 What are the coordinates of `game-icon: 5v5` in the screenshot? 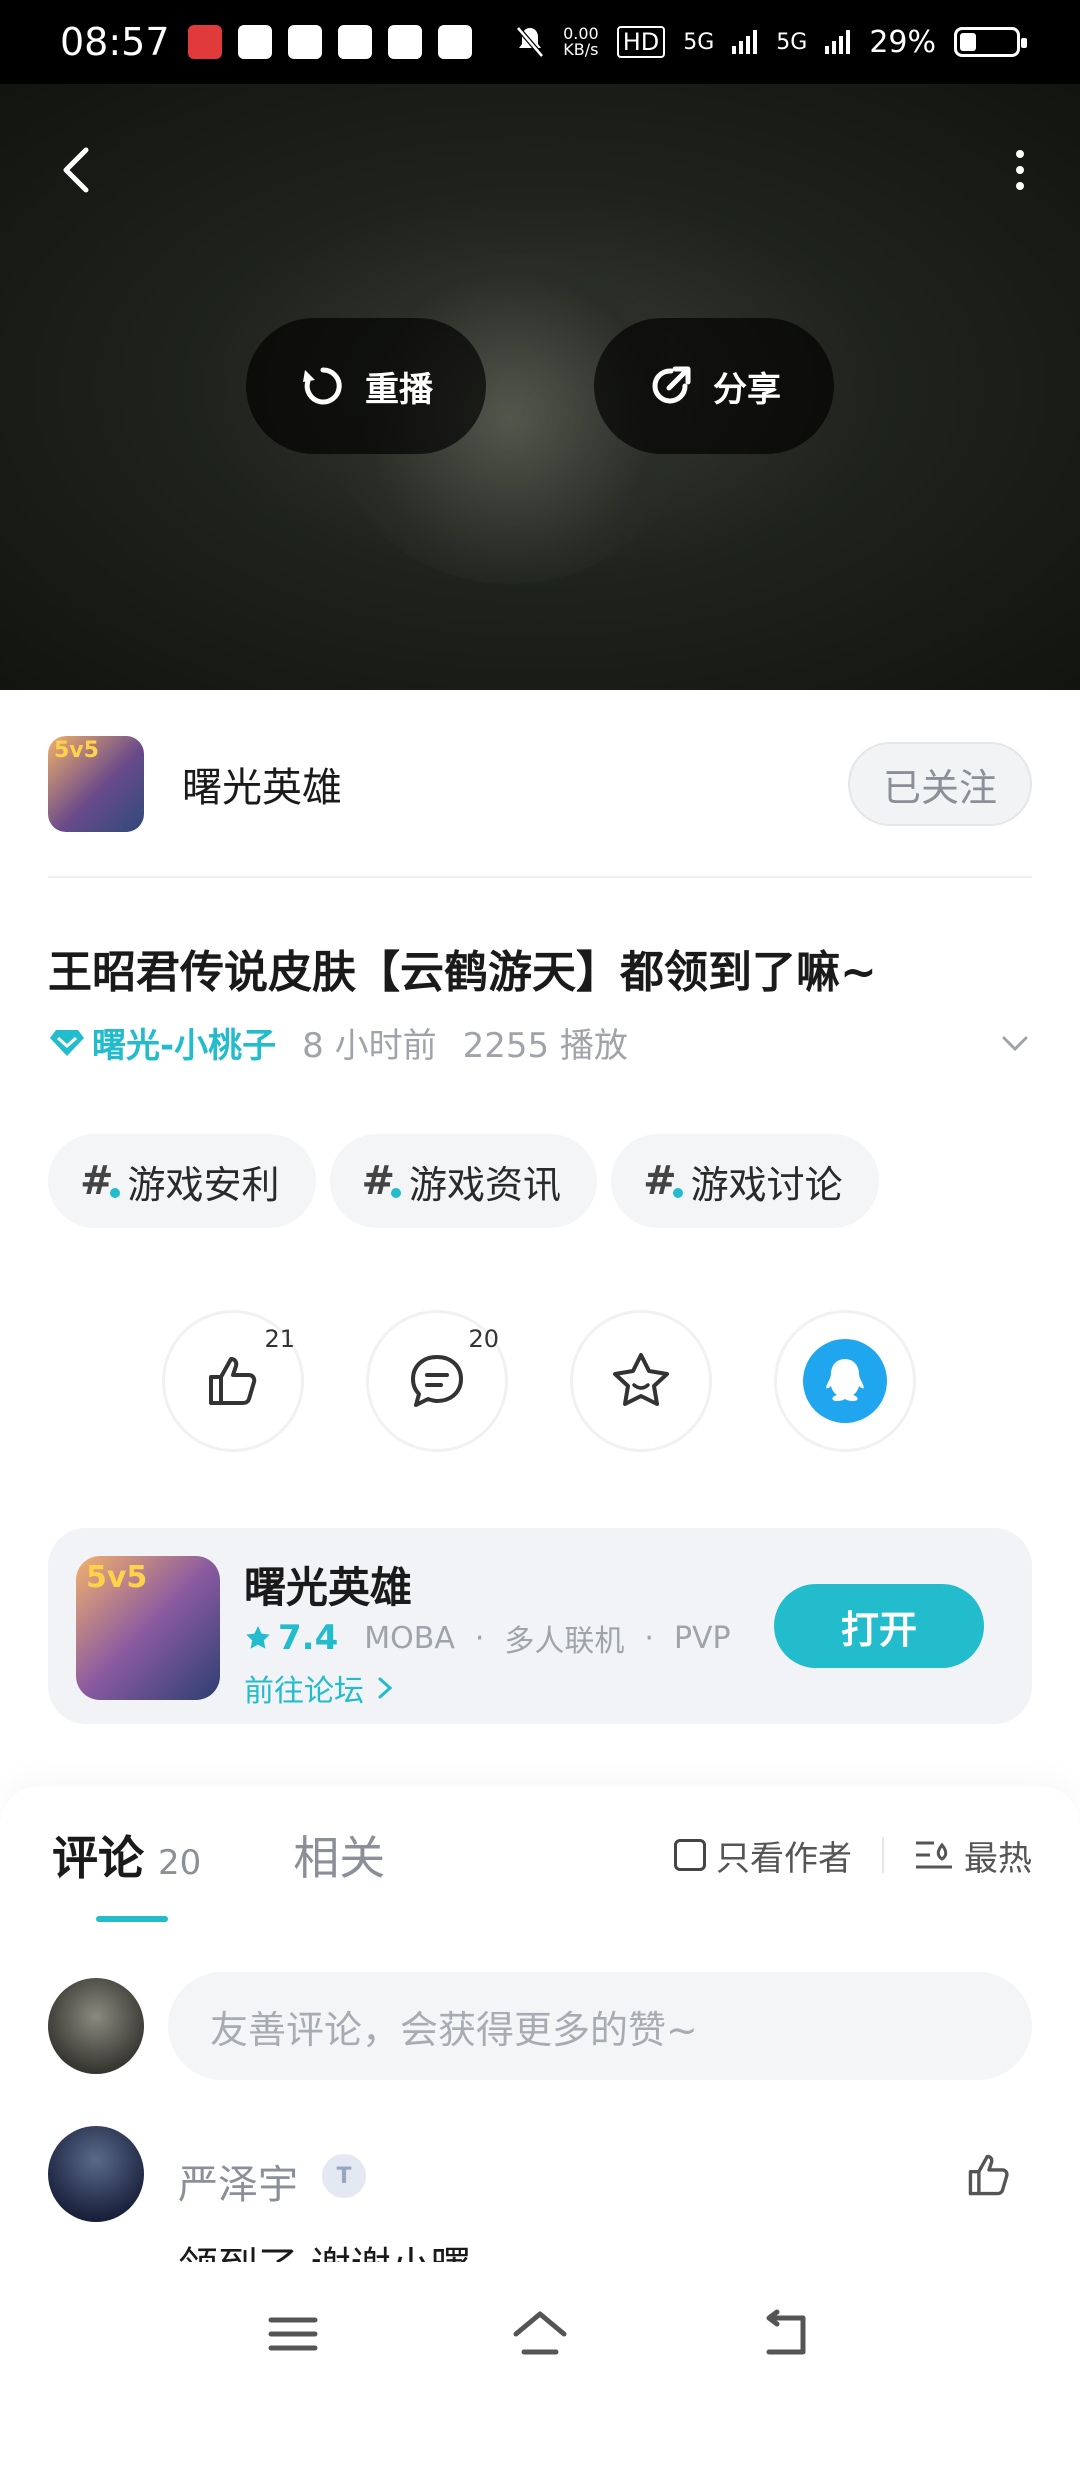 It's located at (148, 1628).